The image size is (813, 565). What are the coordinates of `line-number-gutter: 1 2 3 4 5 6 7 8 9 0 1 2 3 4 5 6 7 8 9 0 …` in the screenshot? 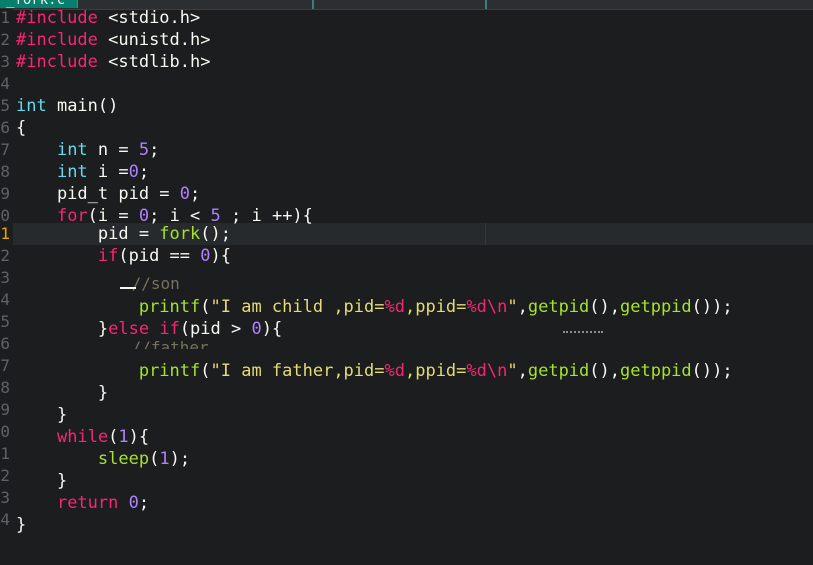 It's located at (6, 286).